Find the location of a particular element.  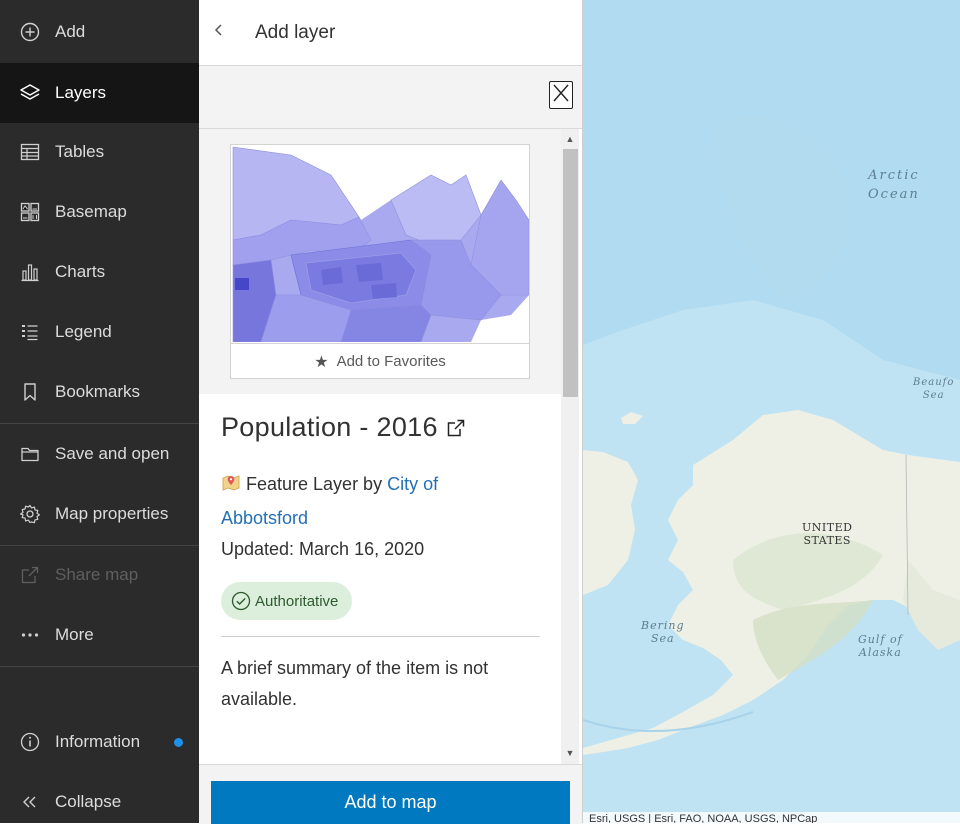

notification-dot is located at coordinates (178, 742).